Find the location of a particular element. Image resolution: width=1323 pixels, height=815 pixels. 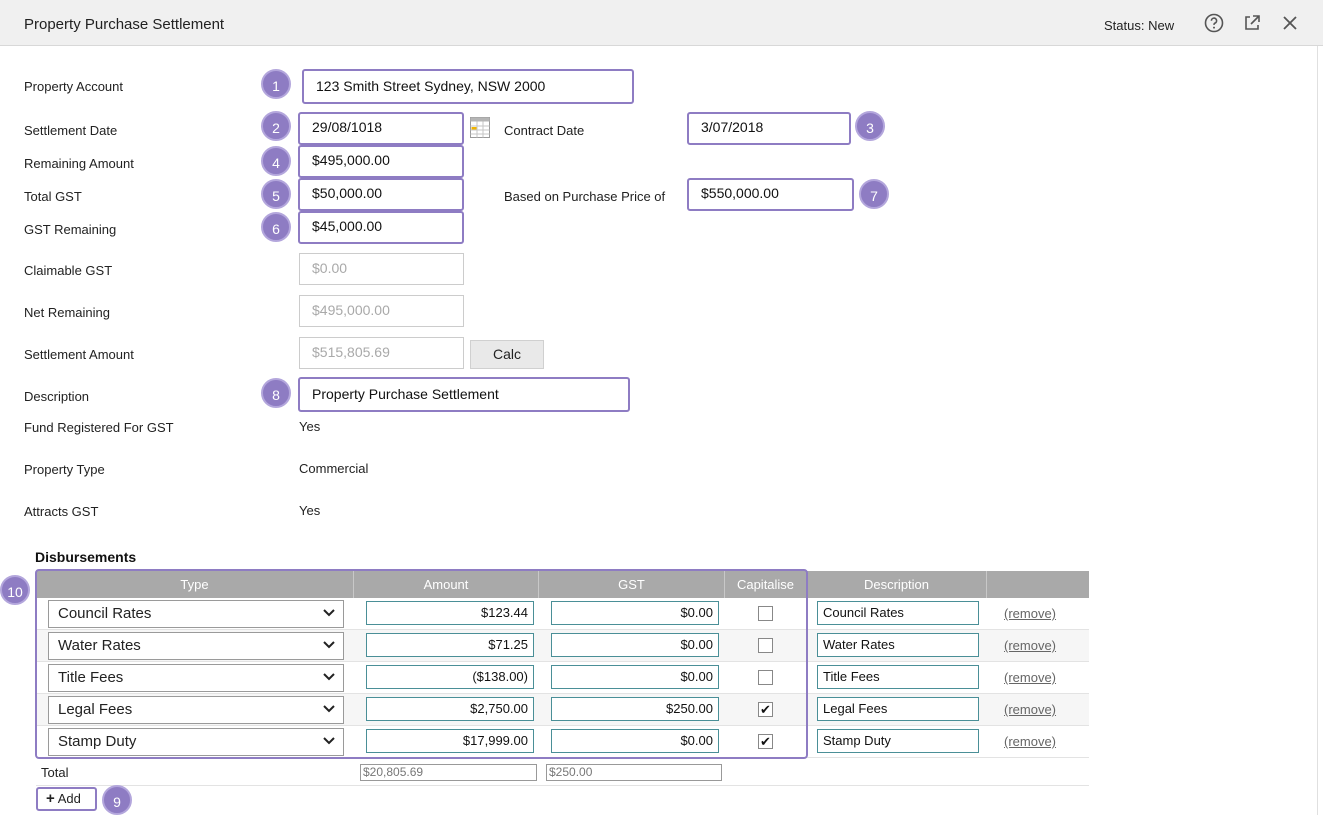

column-header-actions is located at coordinates (1038, 584).